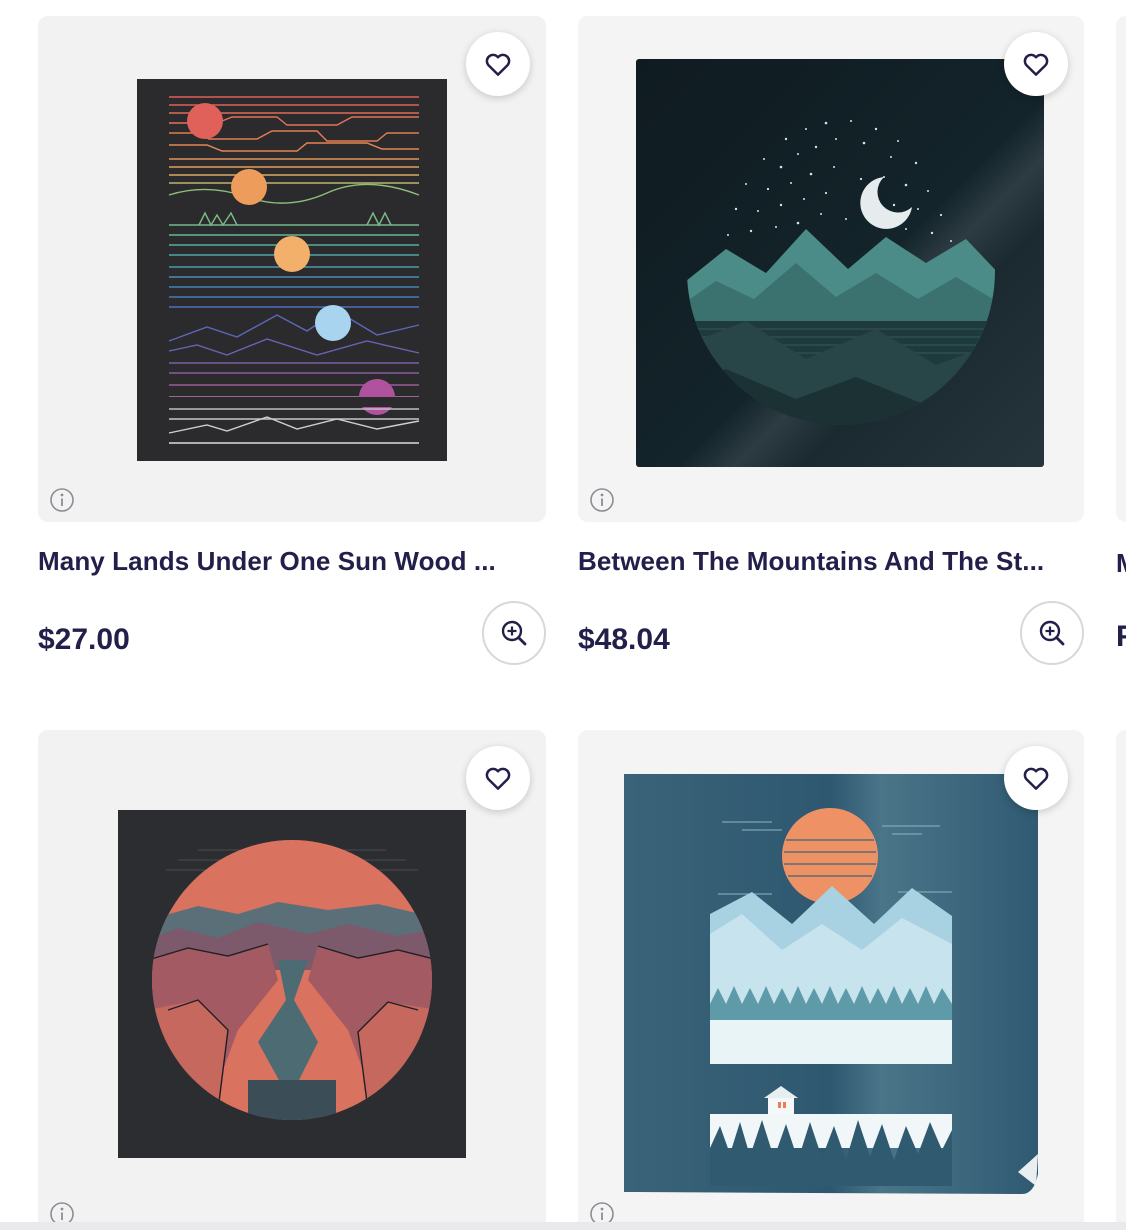  Describe the element at coordinates (624, 639) in the screenshot. I see `product-price: $48.04` at that location.